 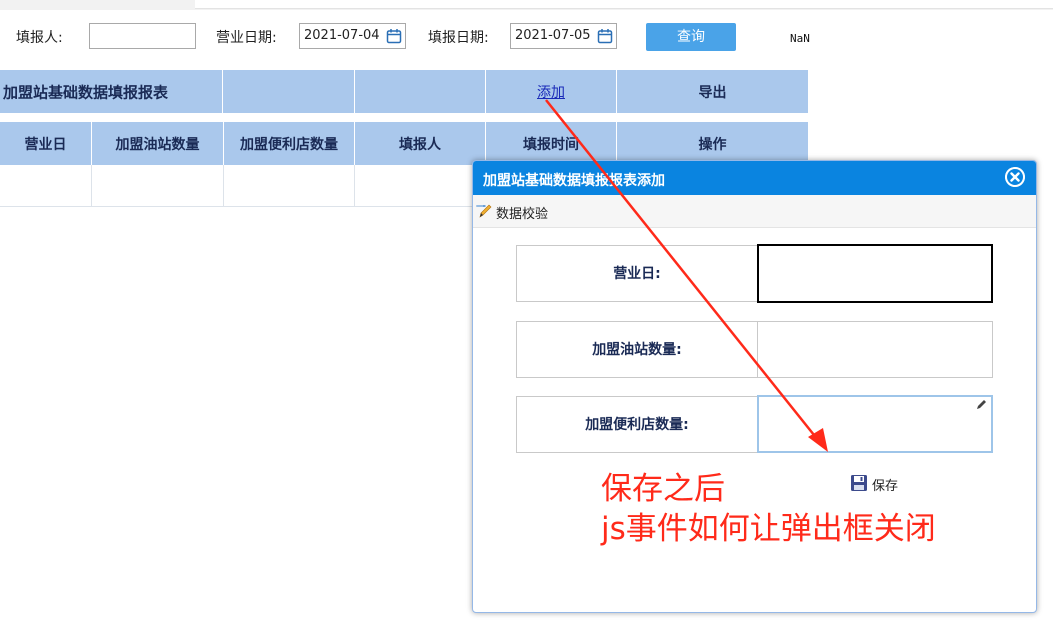 I want to click on station-count-input, so click(x=875, y=349).